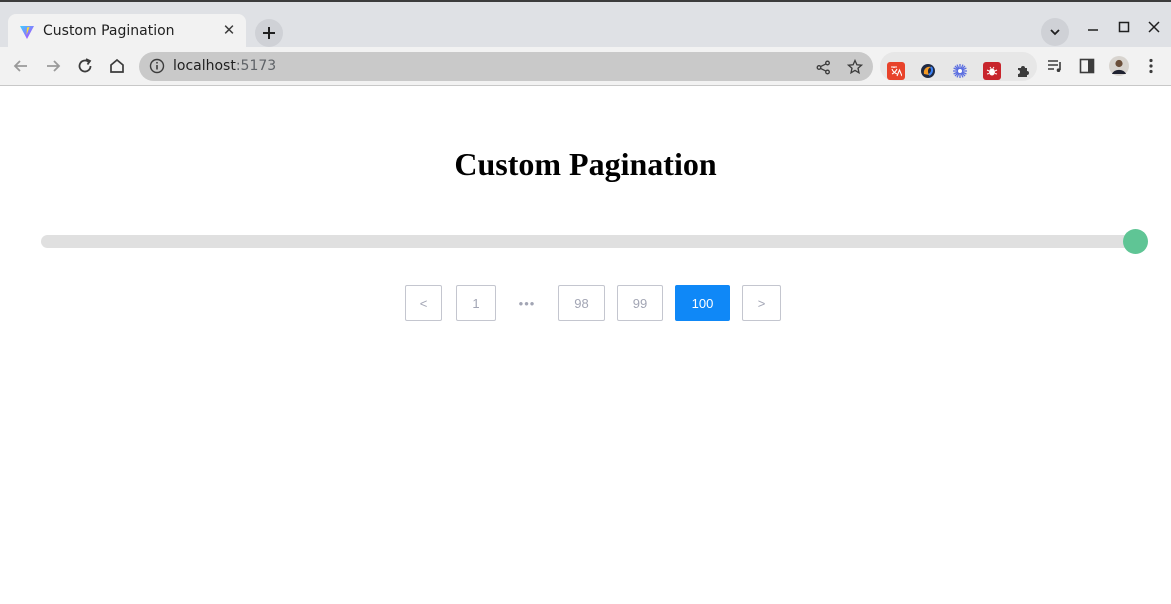  I want to click on arrow-right-icon, so click(54, 66).